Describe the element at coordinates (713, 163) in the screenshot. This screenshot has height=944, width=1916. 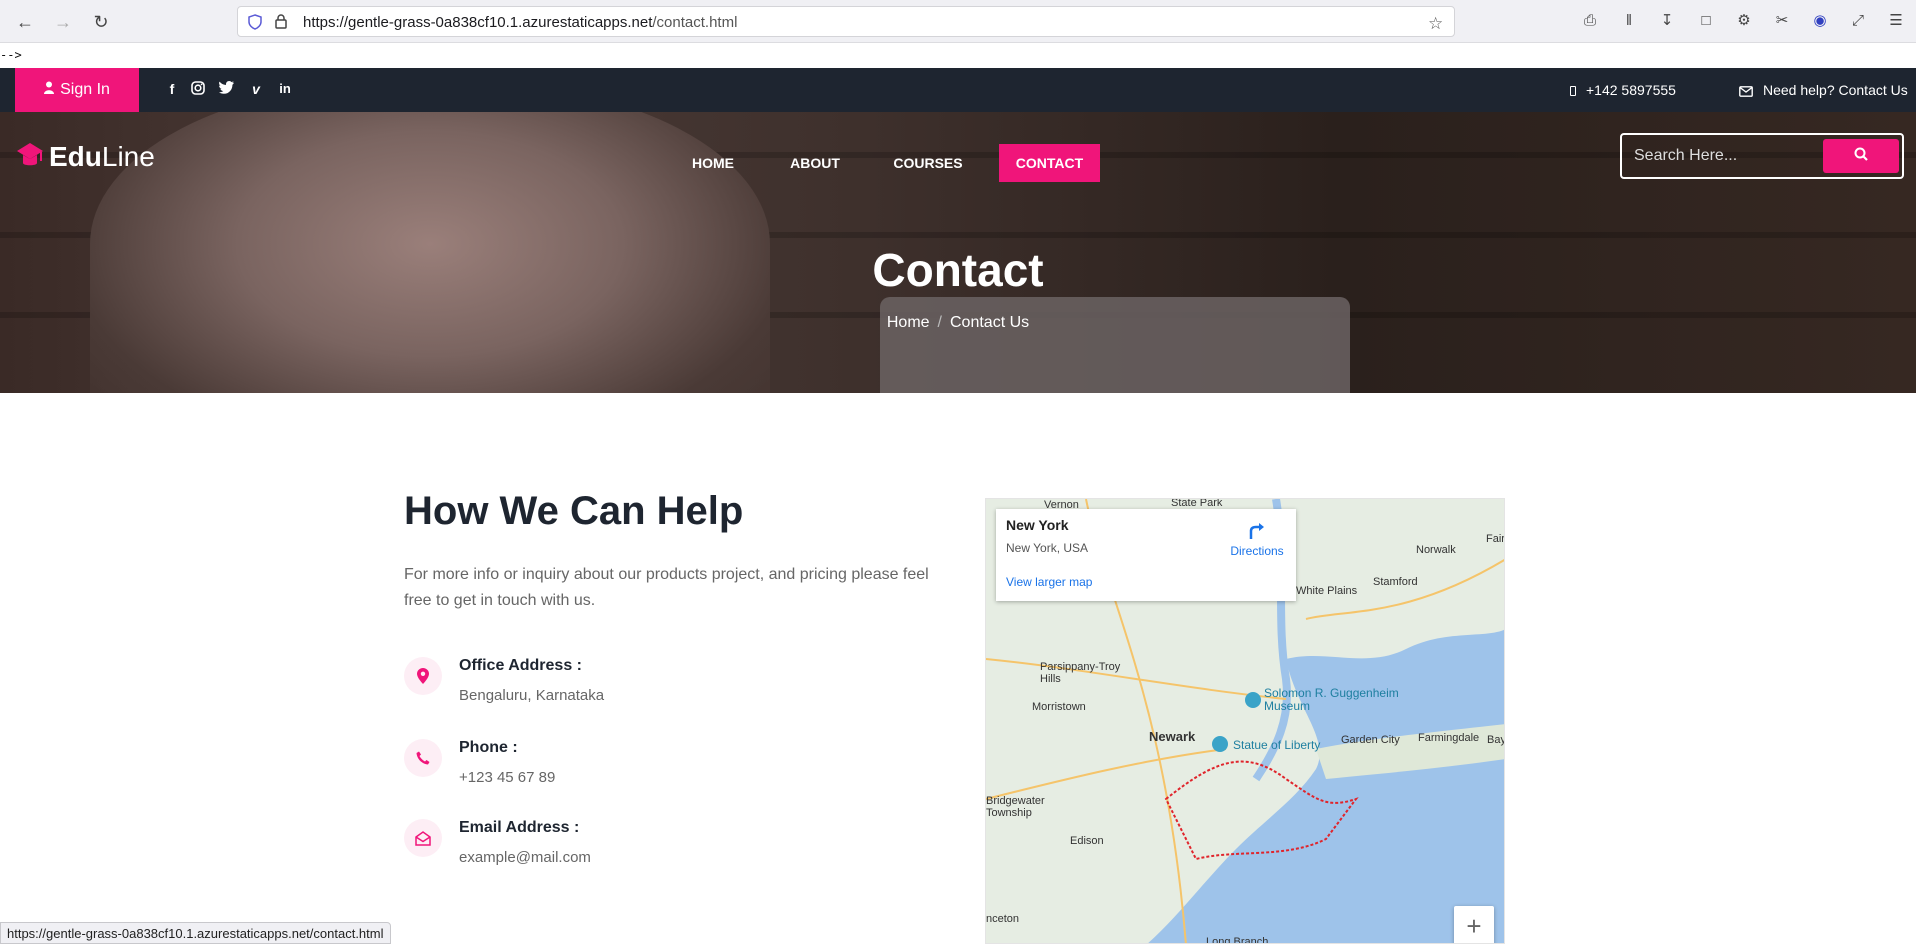
I see `nav-home: HOME` at that location.